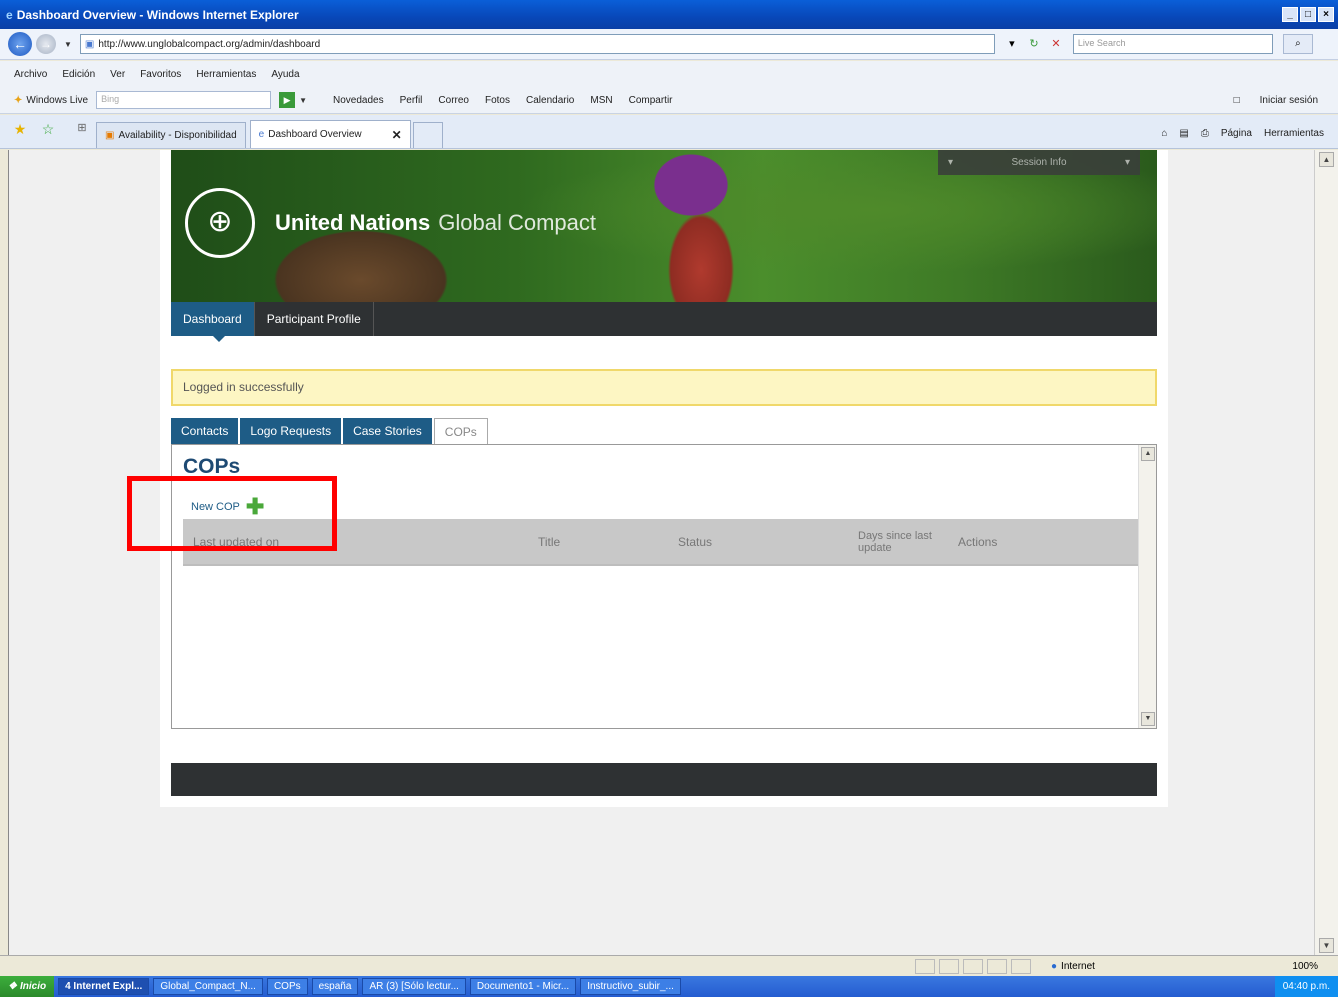 The width and height of the screenshot is (1338, 997). Describe the element at coordinates (664, 779) in the screenshot. I see `site-footer` at that location.